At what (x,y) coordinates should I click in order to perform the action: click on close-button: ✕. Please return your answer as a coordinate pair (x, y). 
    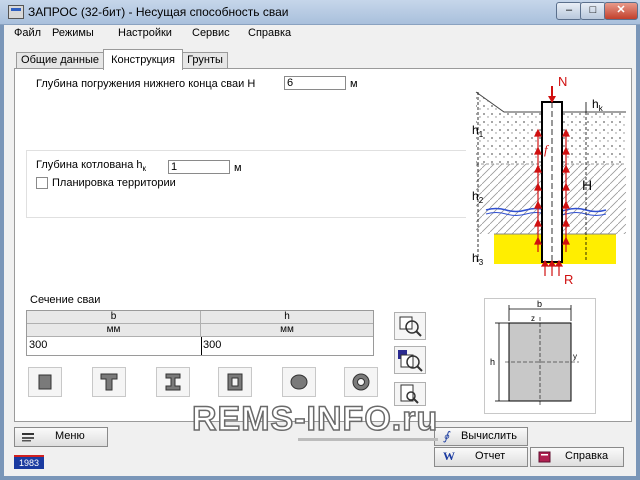
    Looking at the image, I should click on (621, 11).